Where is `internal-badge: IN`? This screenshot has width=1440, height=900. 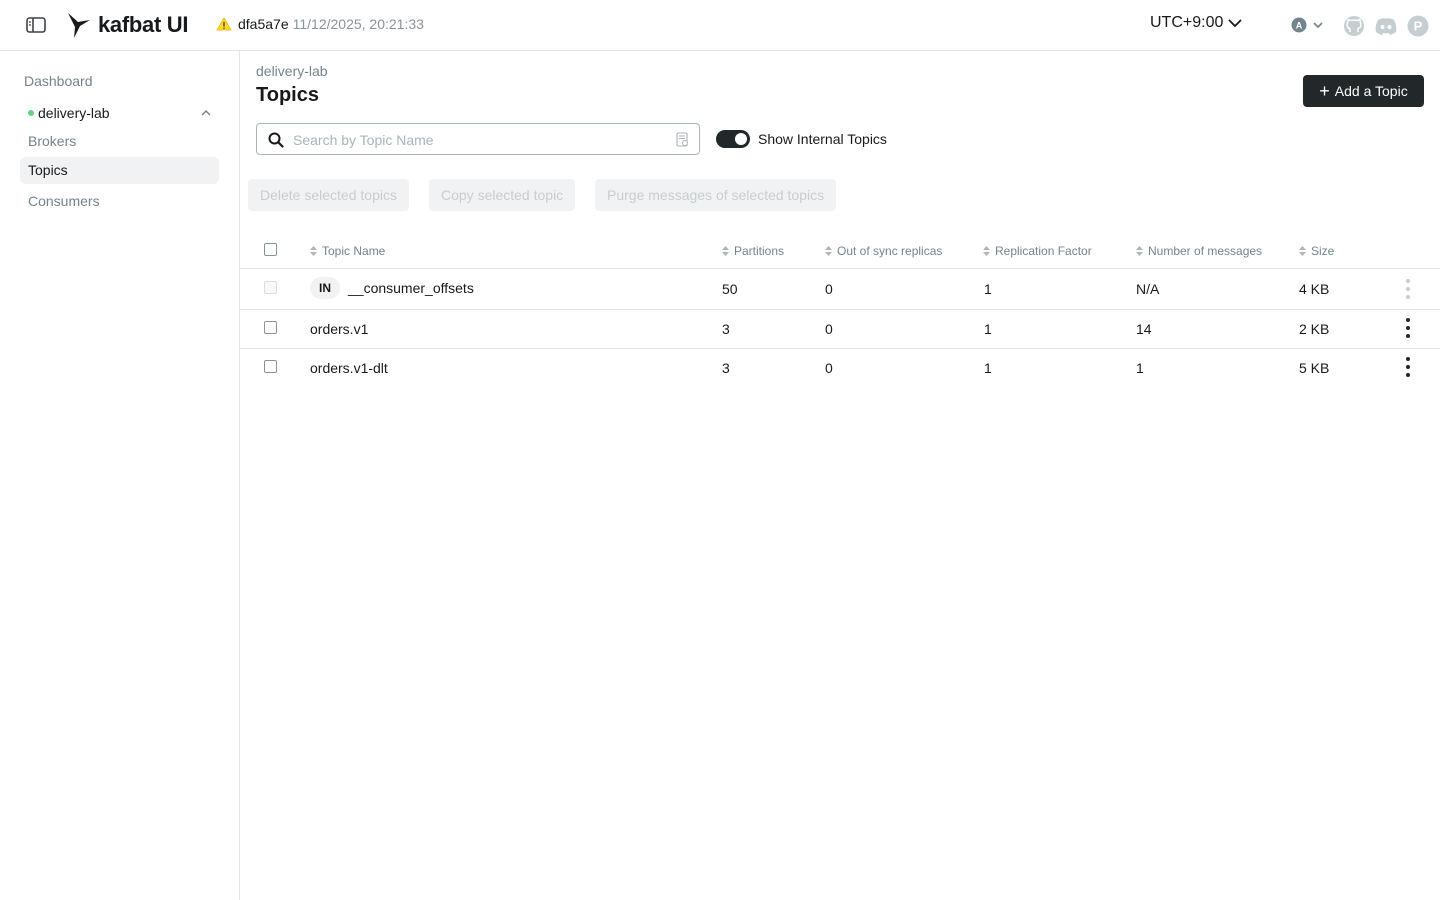 internal-badge: IN is located at coordinates (325, 288).